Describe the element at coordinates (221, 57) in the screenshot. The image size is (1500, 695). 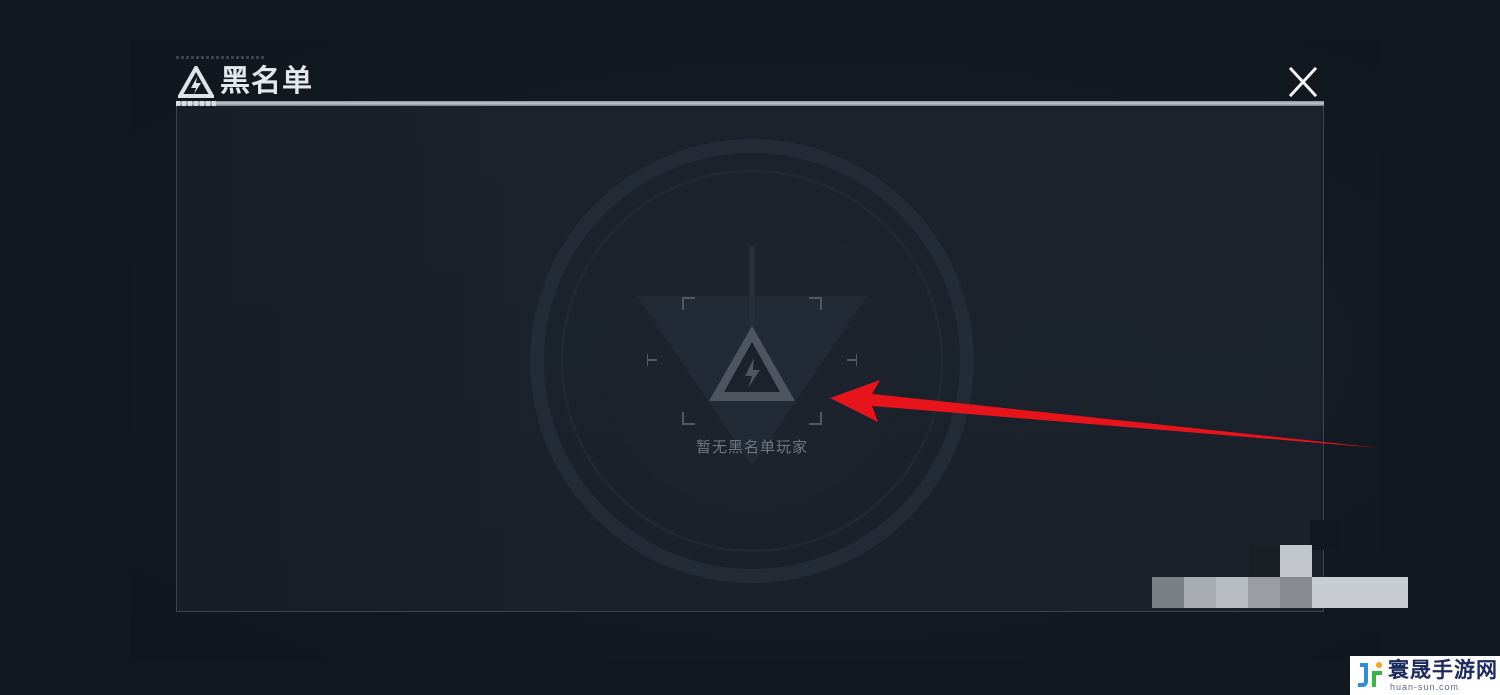
I see `header-decoration` at that location.